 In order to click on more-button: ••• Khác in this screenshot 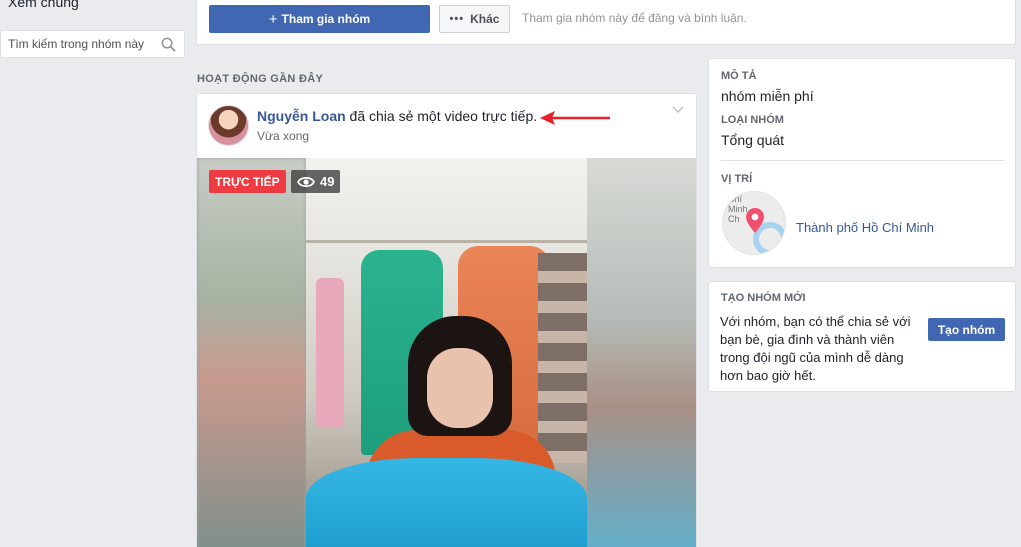, I will do `click(474, 19)`.